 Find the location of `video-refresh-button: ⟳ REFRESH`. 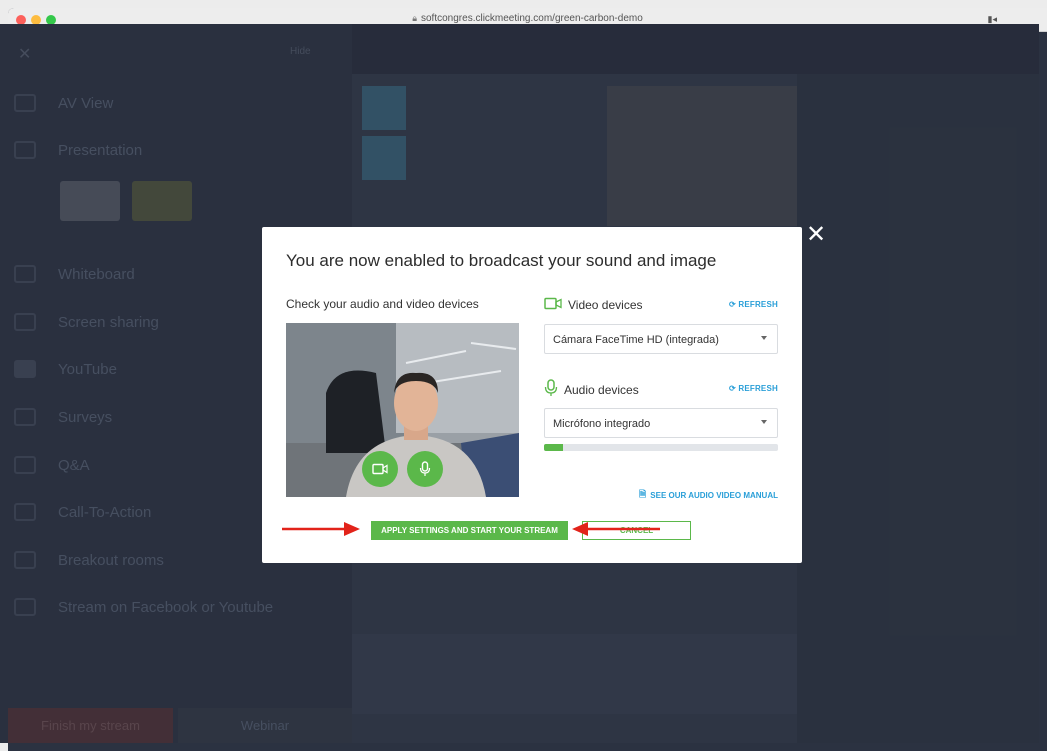

video-refresh-button: ⟳ REFRESH is located at coordinates (753, 304).